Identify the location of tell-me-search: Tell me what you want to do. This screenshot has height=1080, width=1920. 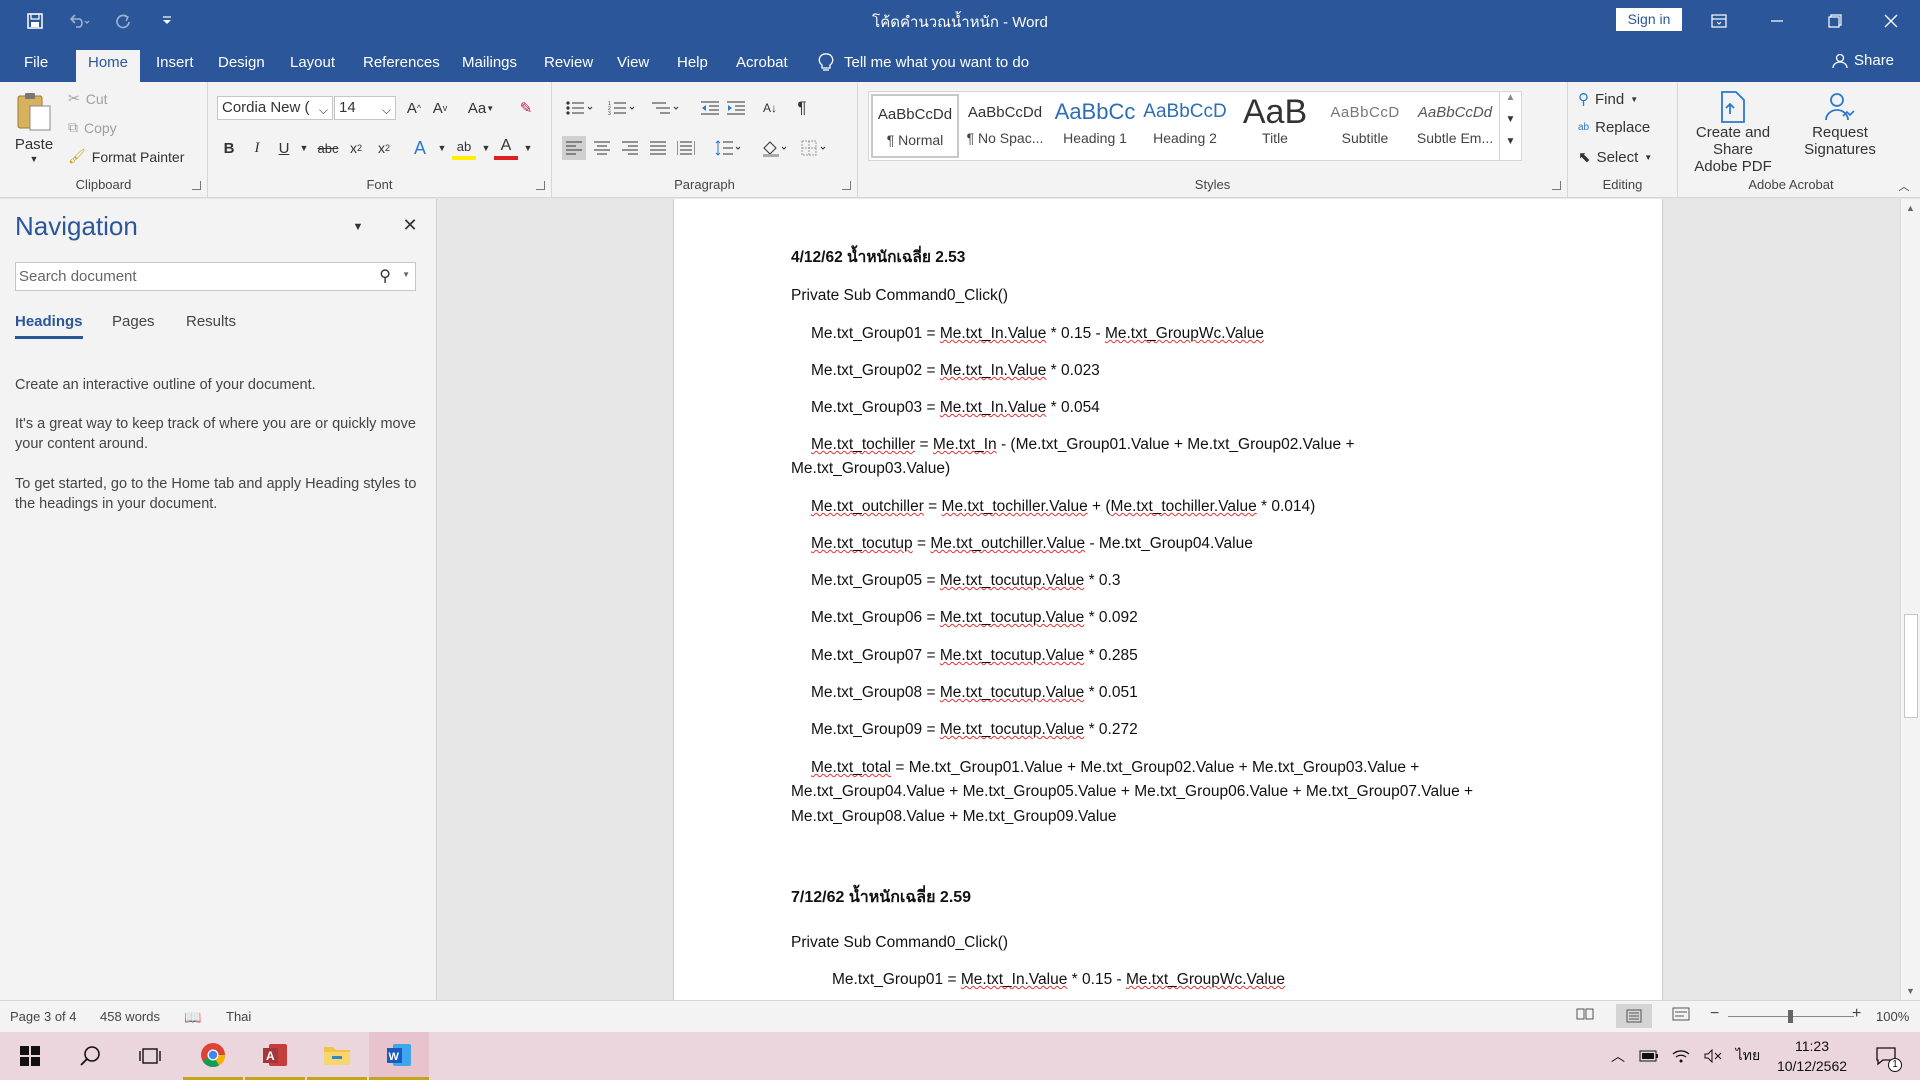
(923, 63).